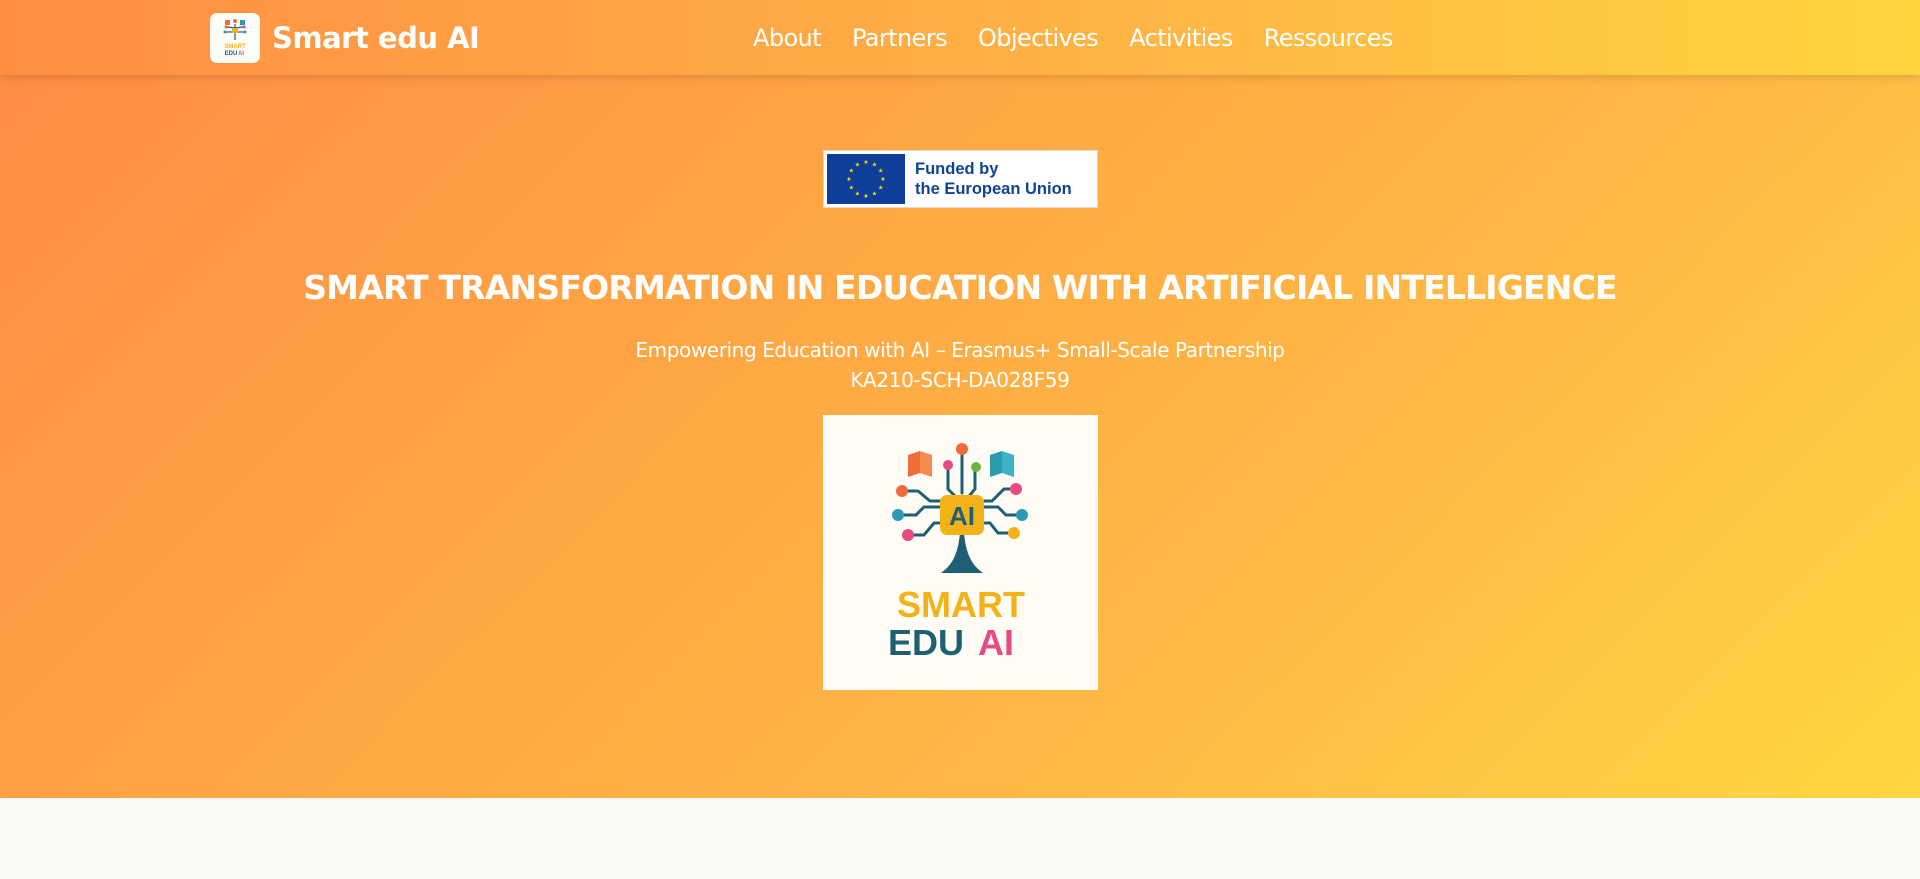 The image size is (1920, 879). What do you see at coordinates (993, 179) in the screenshot?
I see `eu-funding-text: Funded by the European Union` at bounding box center [993, 179].